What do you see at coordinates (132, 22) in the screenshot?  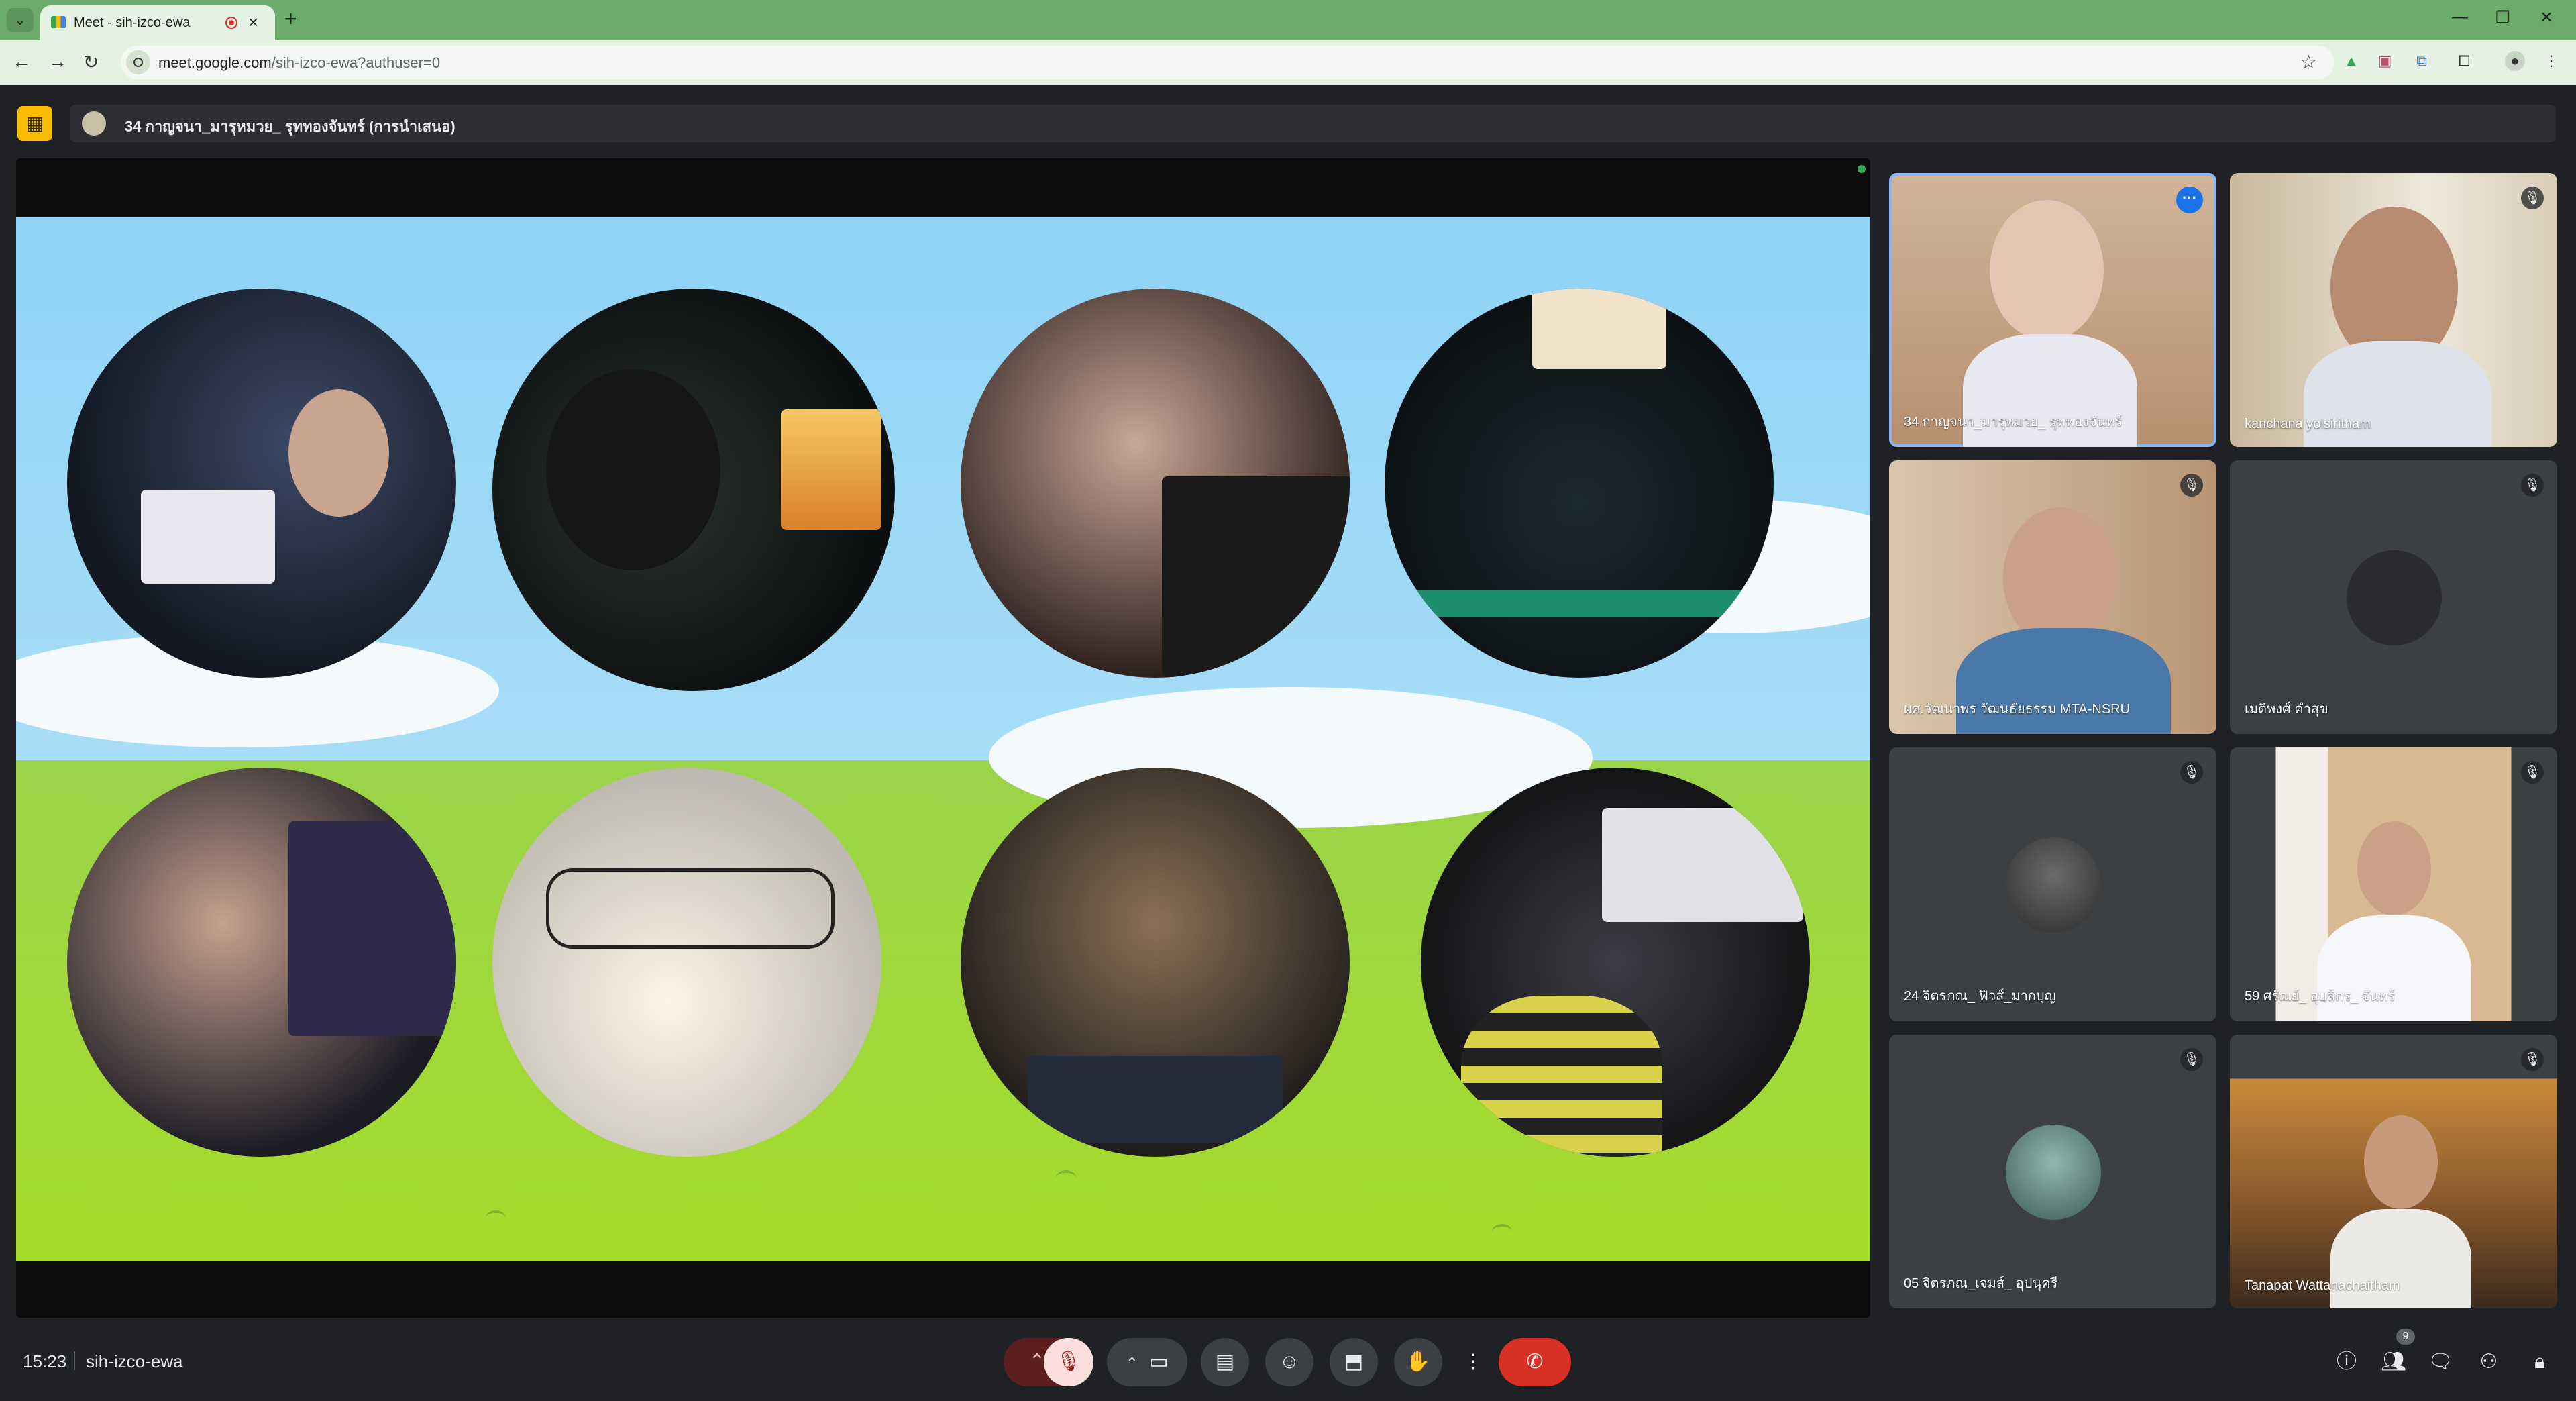 I see `tab-title: Meet - sih-izco-ewa` at bounding box center [132, 22].